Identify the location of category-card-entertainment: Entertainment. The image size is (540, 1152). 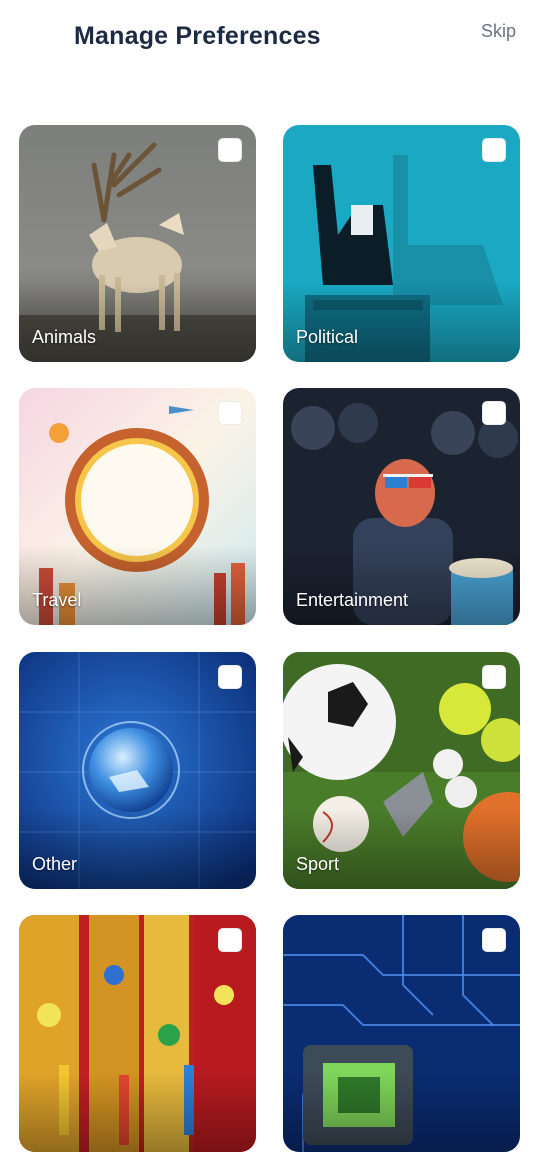
(401, 506).